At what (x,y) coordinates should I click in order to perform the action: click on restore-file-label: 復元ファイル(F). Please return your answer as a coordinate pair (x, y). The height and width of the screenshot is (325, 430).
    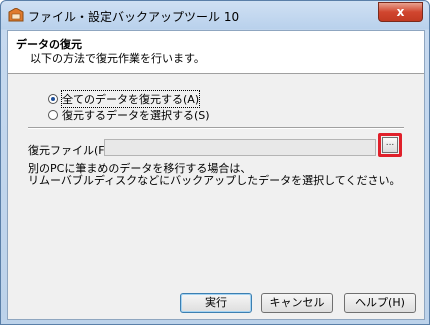
    Looking at the image, I should click on (68, 150).